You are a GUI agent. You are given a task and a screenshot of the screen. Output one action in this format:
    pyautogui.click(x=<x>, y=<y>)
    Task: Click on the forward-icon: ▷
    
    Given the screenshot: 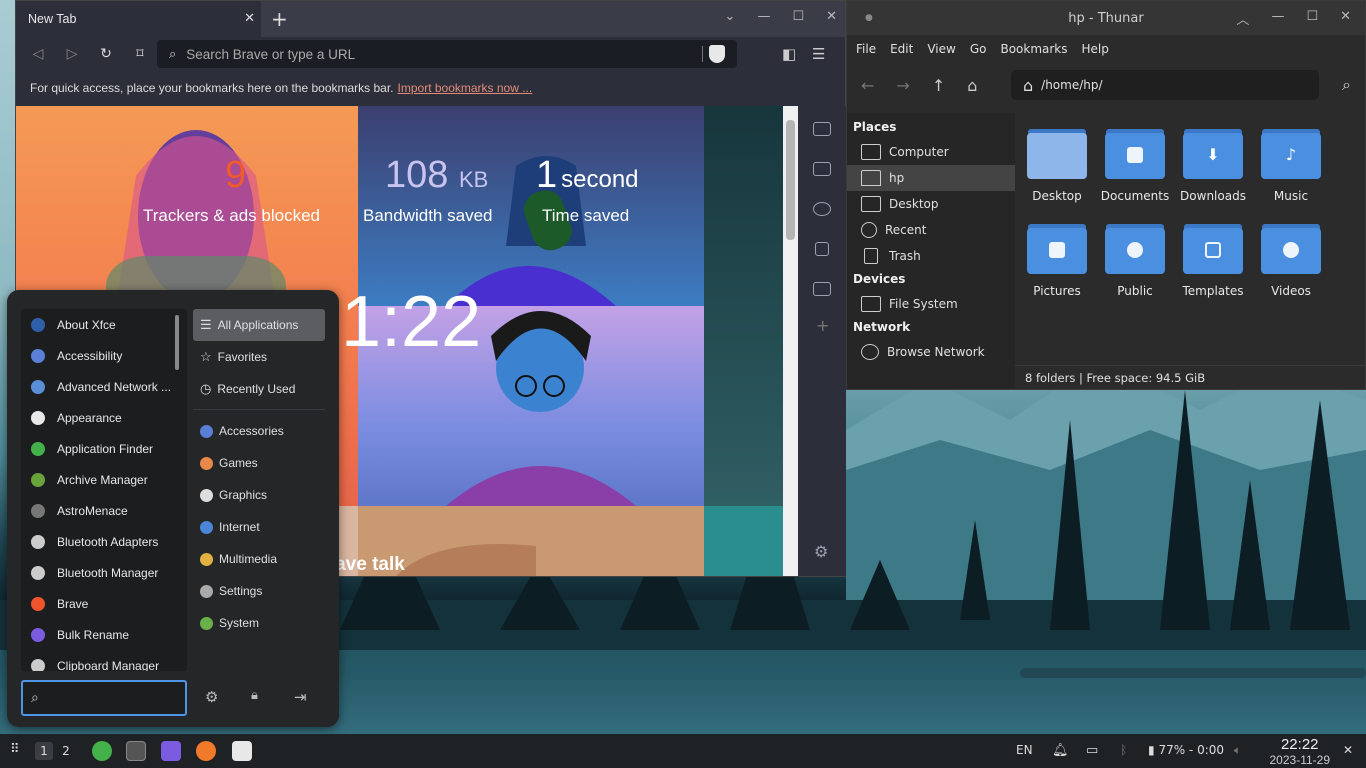 What is the action you would take?
    pyautogui.click(x=72, y=54)
    